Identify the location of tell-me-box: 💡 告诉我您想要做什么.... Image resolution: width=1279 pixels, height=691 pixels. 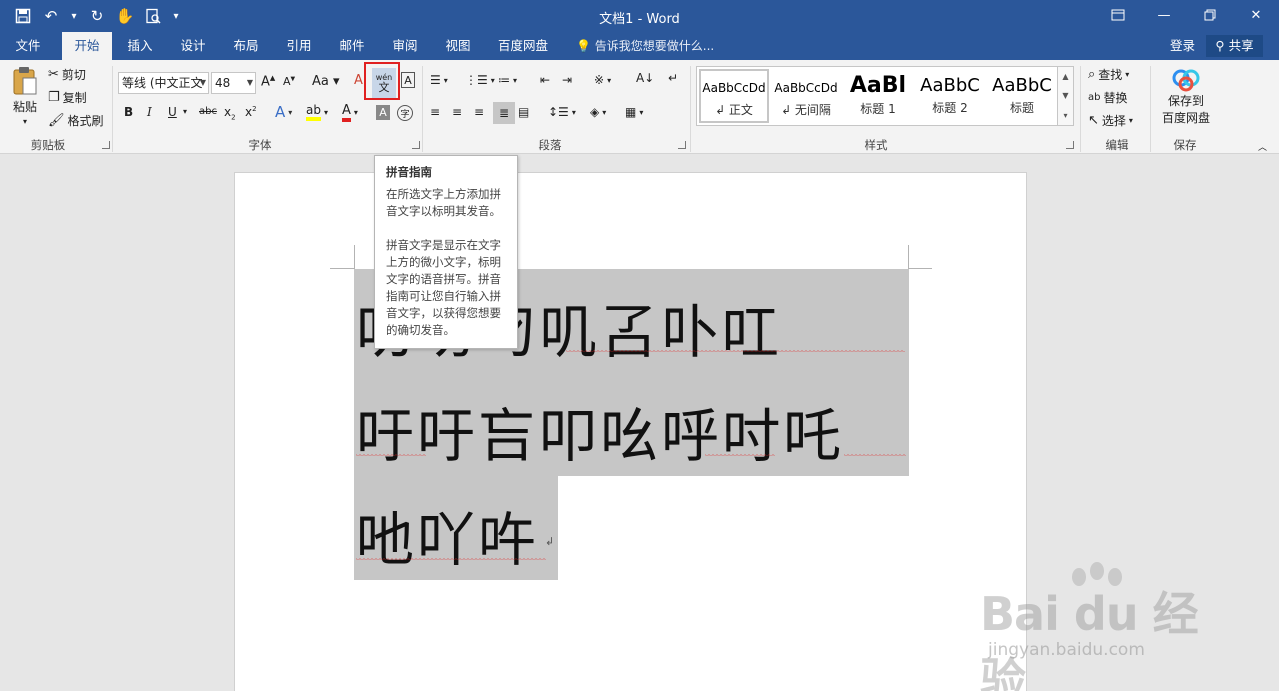
(645, 46).